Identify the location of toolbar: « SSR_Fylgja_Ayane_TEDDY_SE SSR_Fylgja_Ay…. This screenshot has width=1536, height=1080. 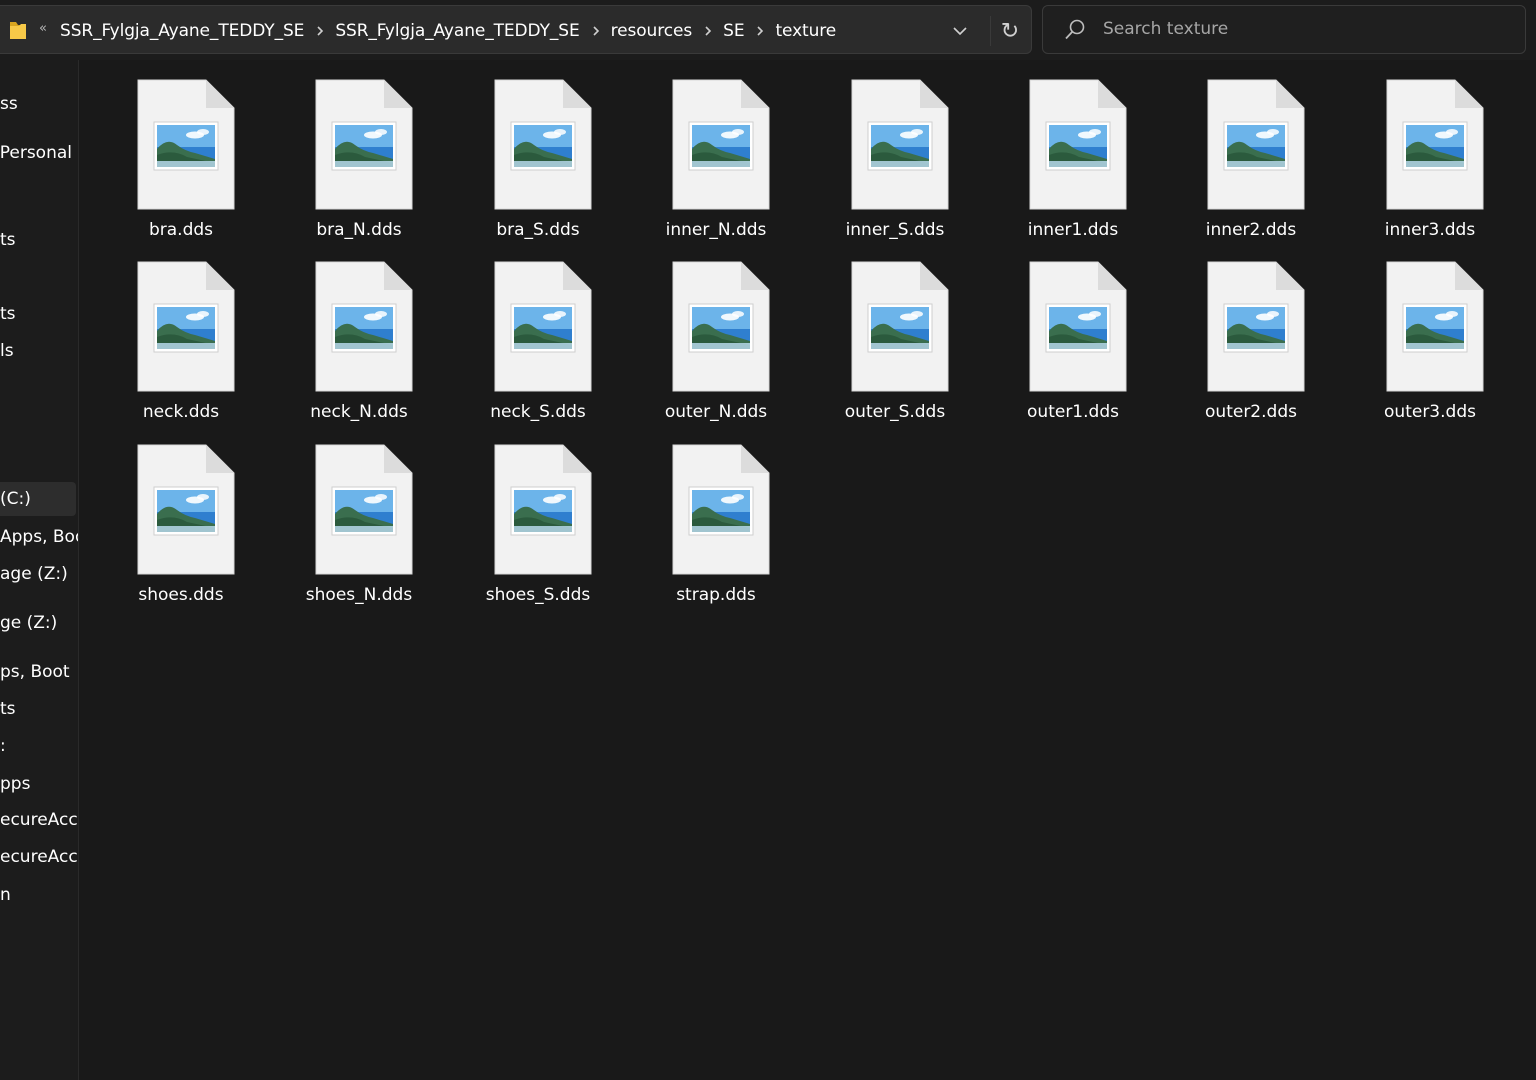
(768, 30).